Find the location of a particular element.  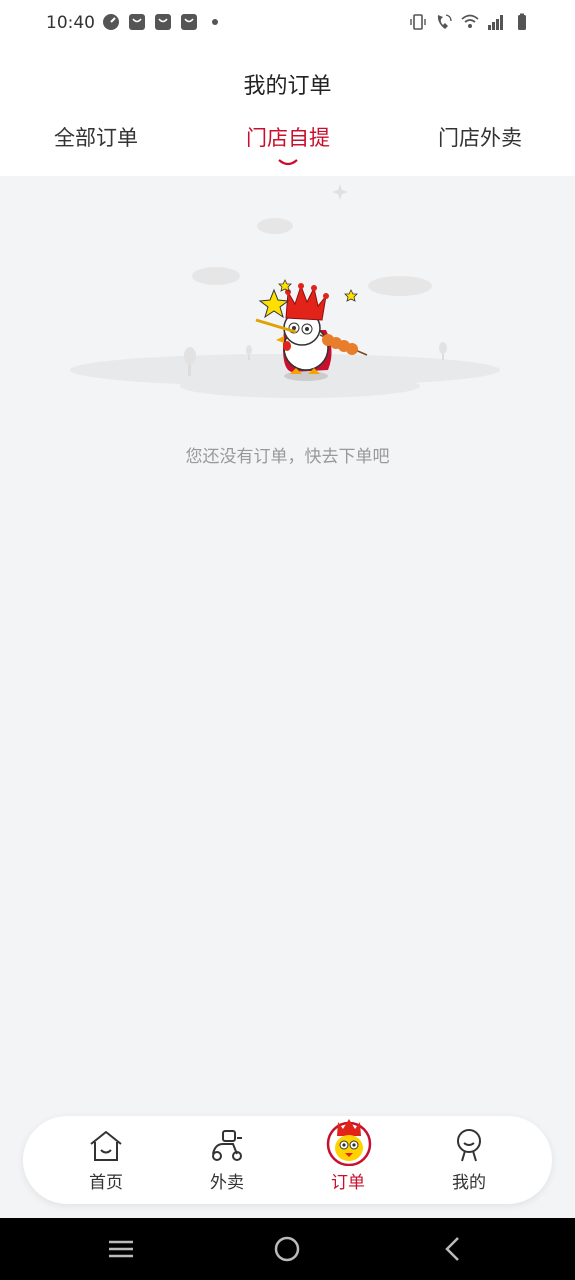

nav-label-delivery: 外卖 is located at coordinates (227, 1183).